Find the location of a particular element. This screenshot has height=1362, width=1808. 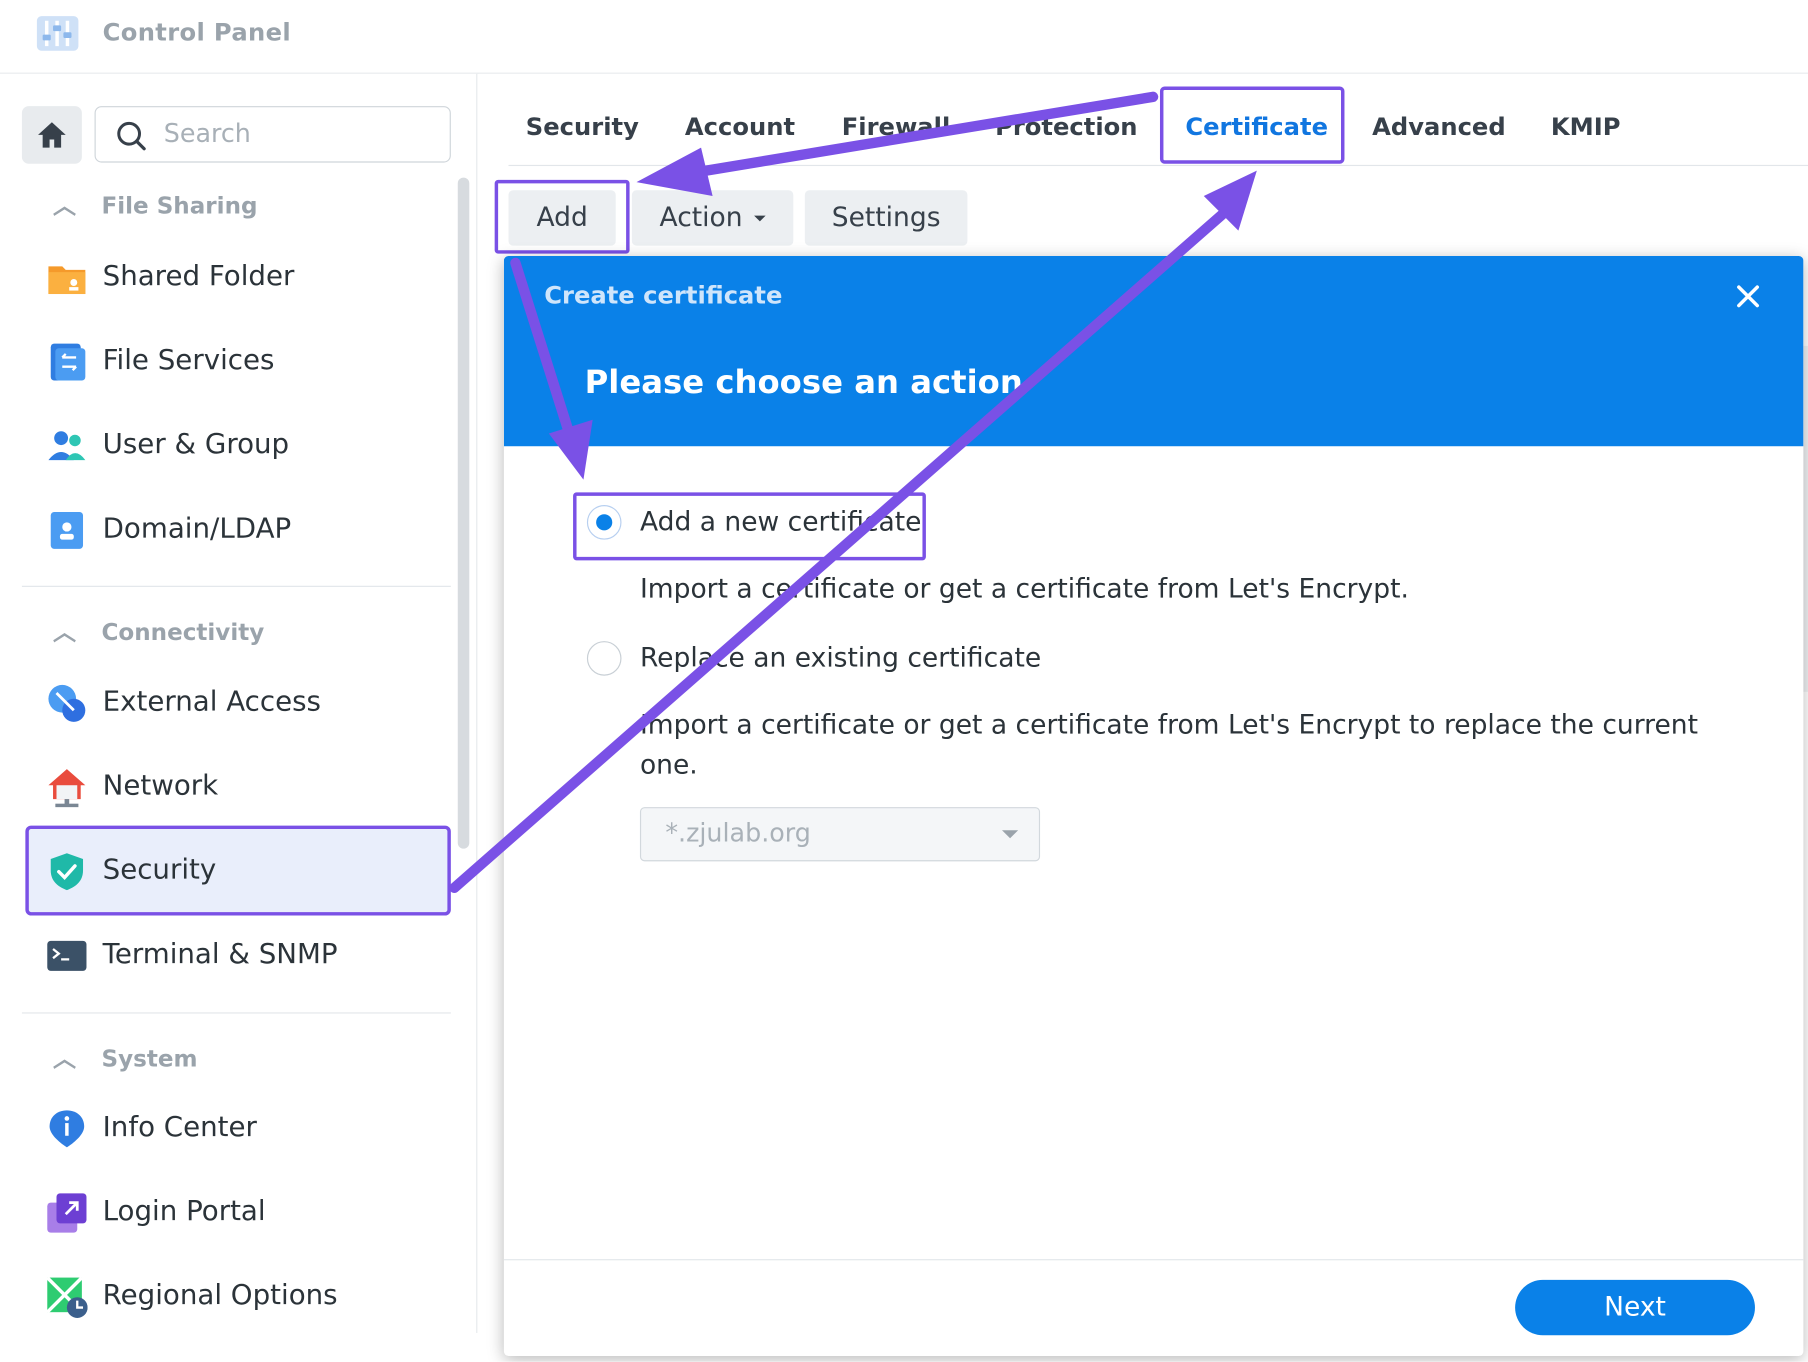

sidebar-item-file-services: File Services is located at coordinates (237, 361).